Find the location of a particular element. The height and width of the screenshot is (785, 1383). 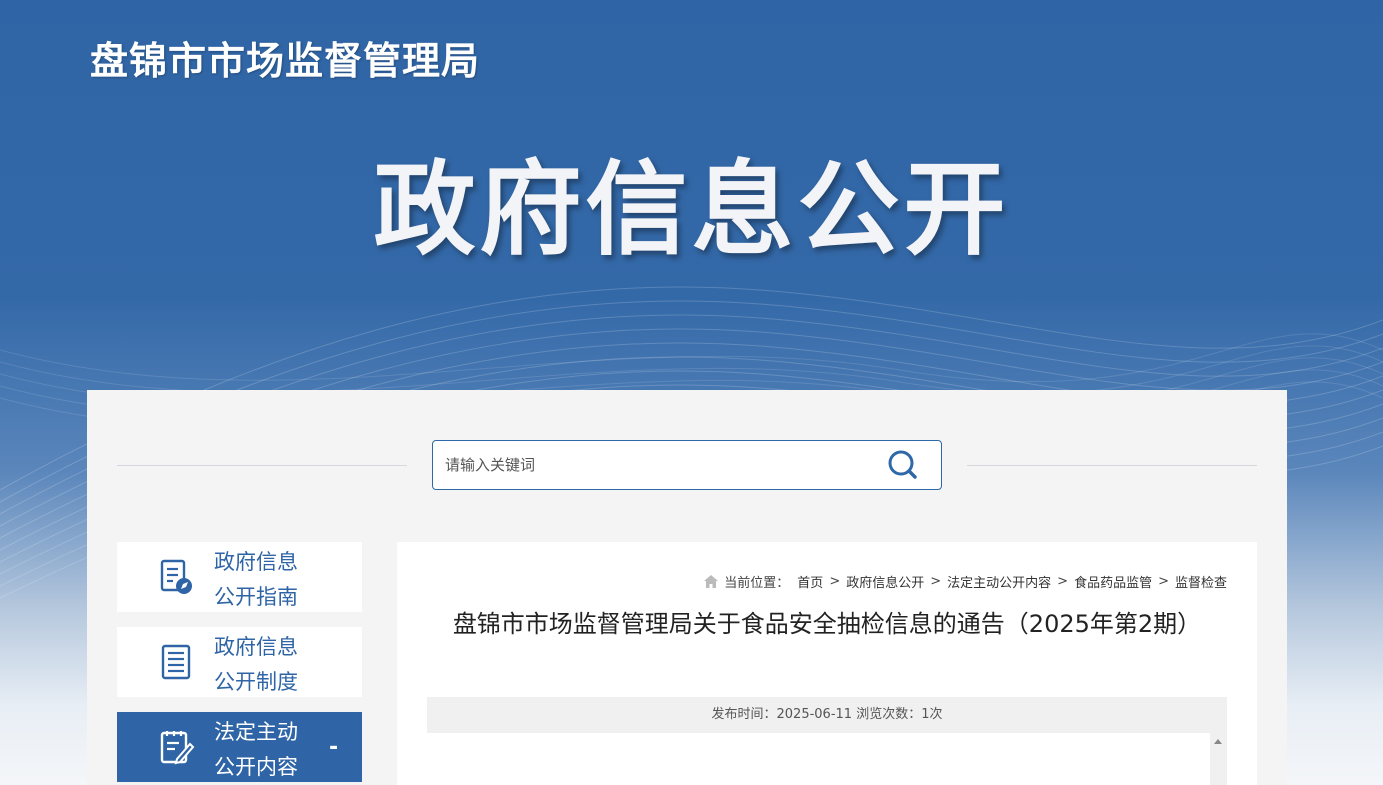

home-icon is located at coordinates (711, 581).